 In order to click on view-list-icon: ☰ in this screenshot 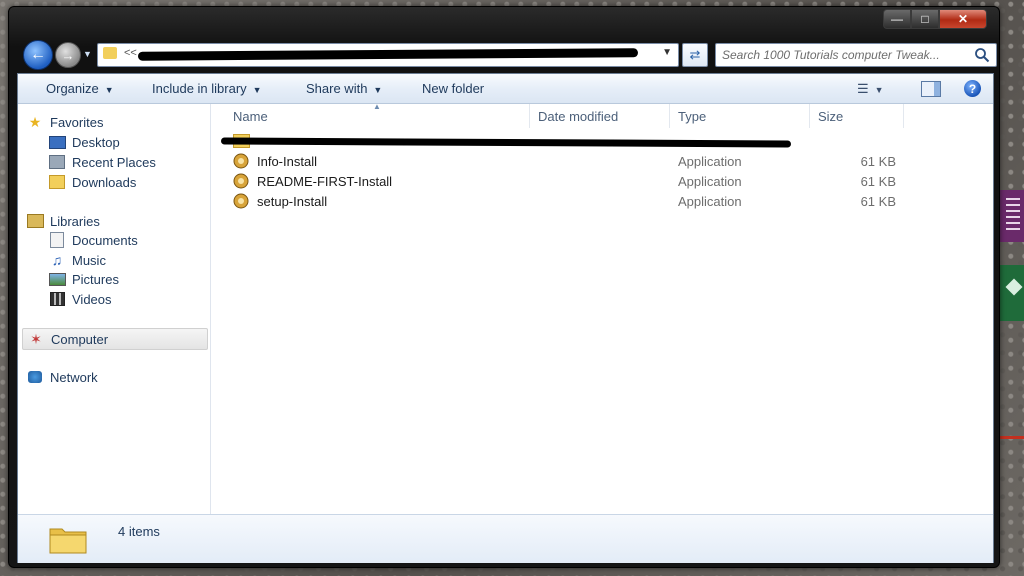, I will do `click(863, 88)`.